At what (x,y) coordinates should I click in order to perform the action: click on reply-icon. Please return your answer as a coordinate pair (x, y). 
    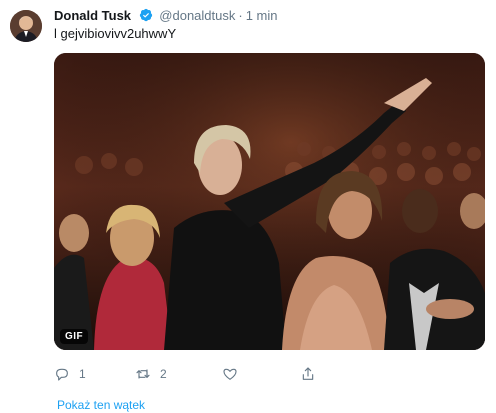
    Looking at the image, I should click on (62, 374).